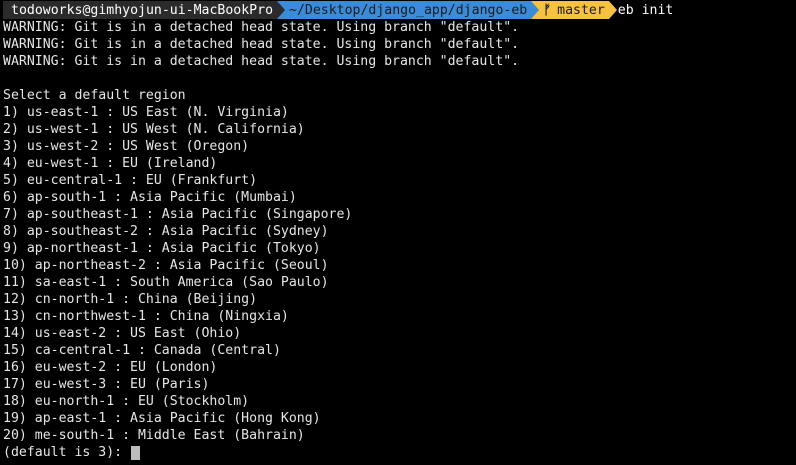 The width and height of the screenshot is (796, 465). Describe the element at coordinates (110, 163) in the screenshot. I see `region-option: 4) eu-west-1 : EU (Ireland)` at that location.